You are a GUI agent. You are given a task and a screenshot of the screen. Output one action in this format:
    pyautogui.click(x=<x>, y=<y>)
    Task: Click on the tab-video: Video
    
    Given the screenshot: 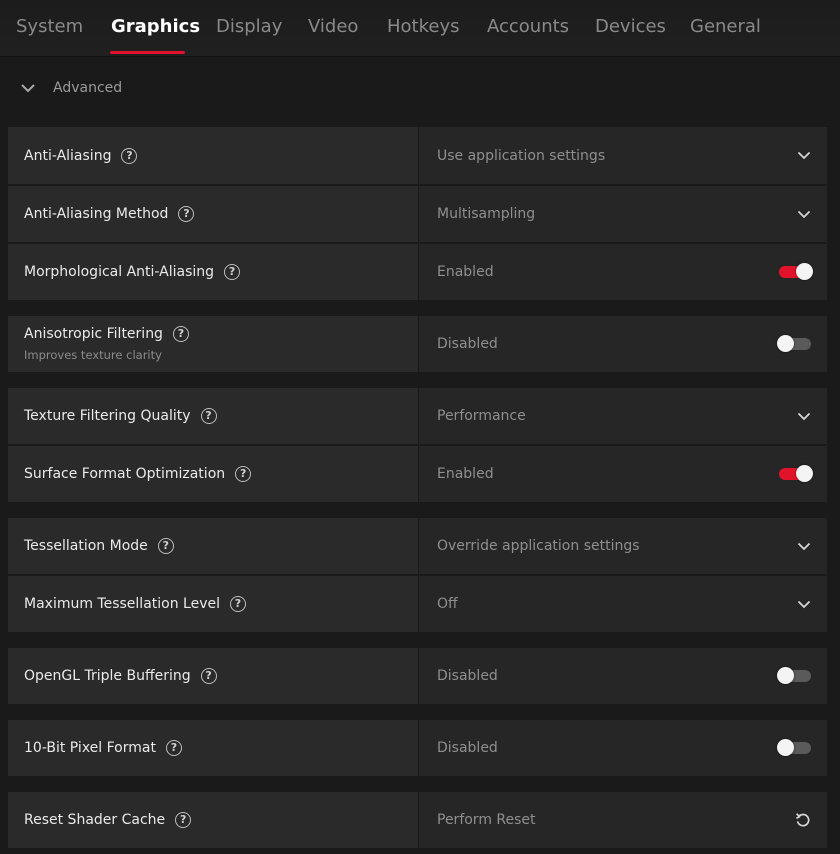 What is the action you would take?
    pyautogui.click(x=333, y=26)
    